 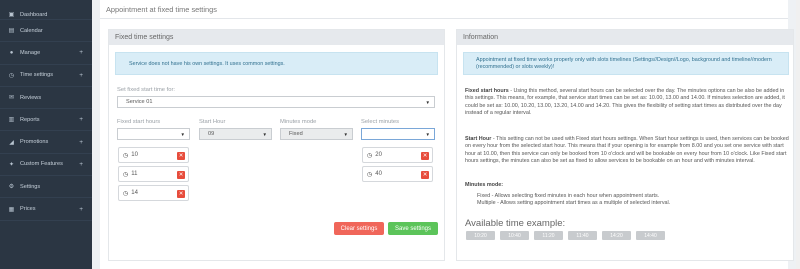 What do you see at coordinates (616, 235) in the screenshot?
I see `time-example: 14:20` at bounding box center [616, 235].